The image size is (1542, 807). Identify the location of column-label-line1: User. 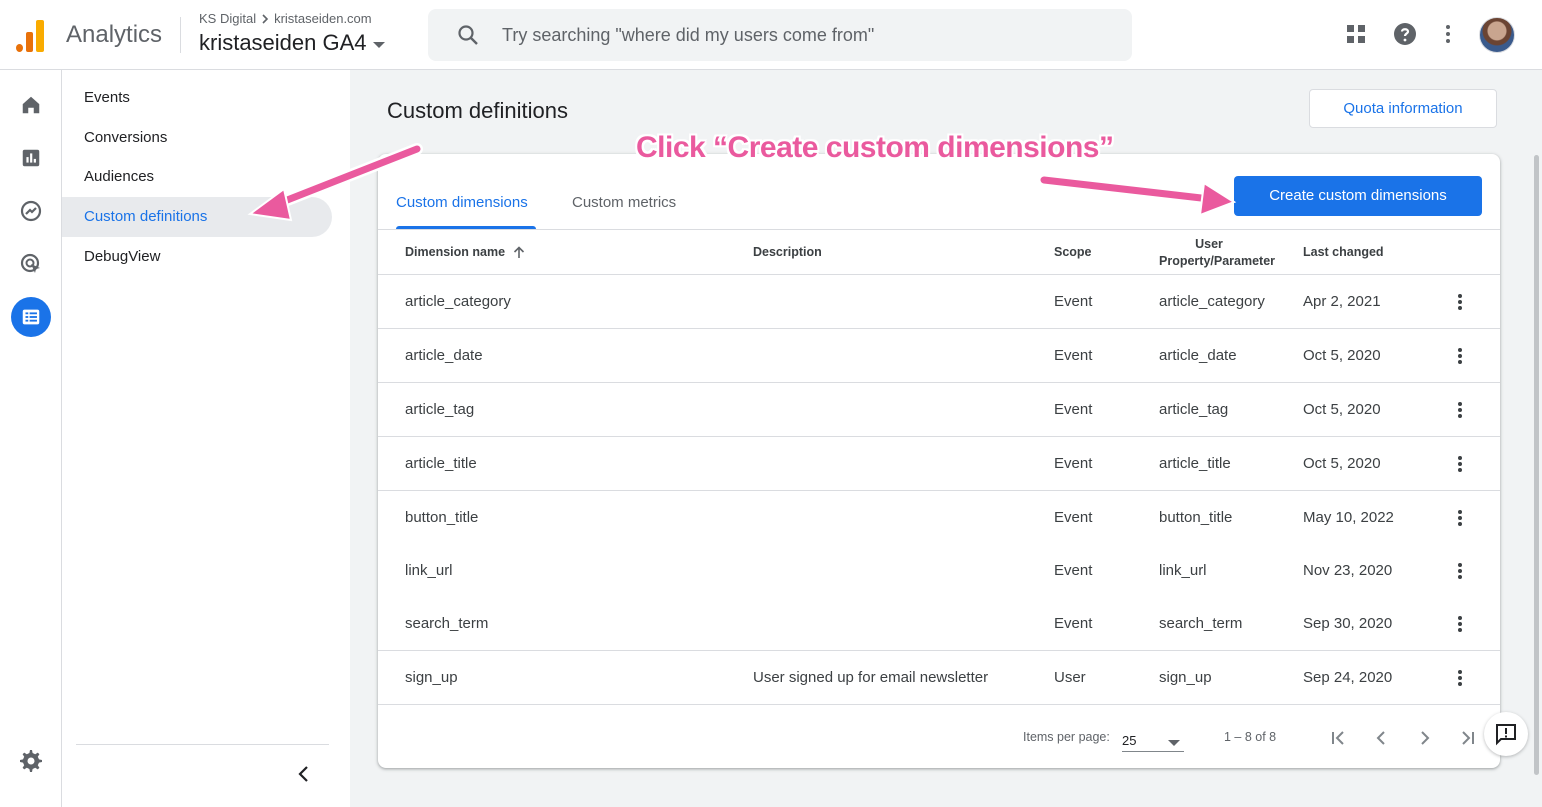
(1209, 244).